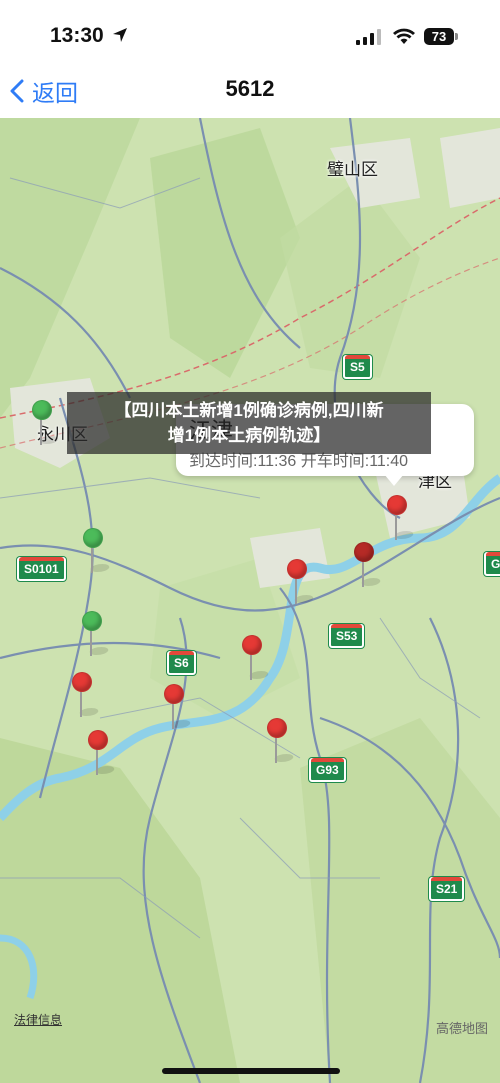  Describe the element at coordinates (456, 36) in the screenshot. I see `battery-tip` at that location.